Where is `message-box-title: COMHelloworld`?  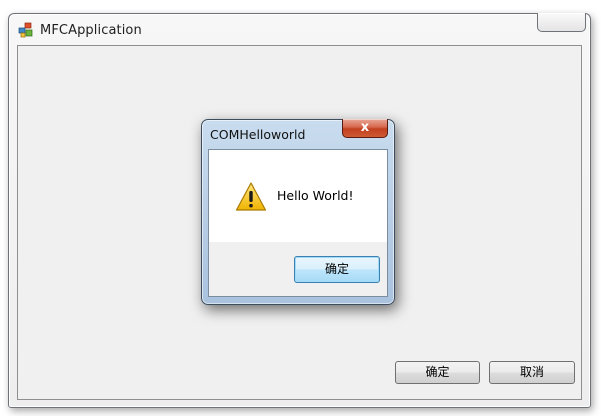
message-box-title: COMHelloworld is located at coordinates (258, 134).